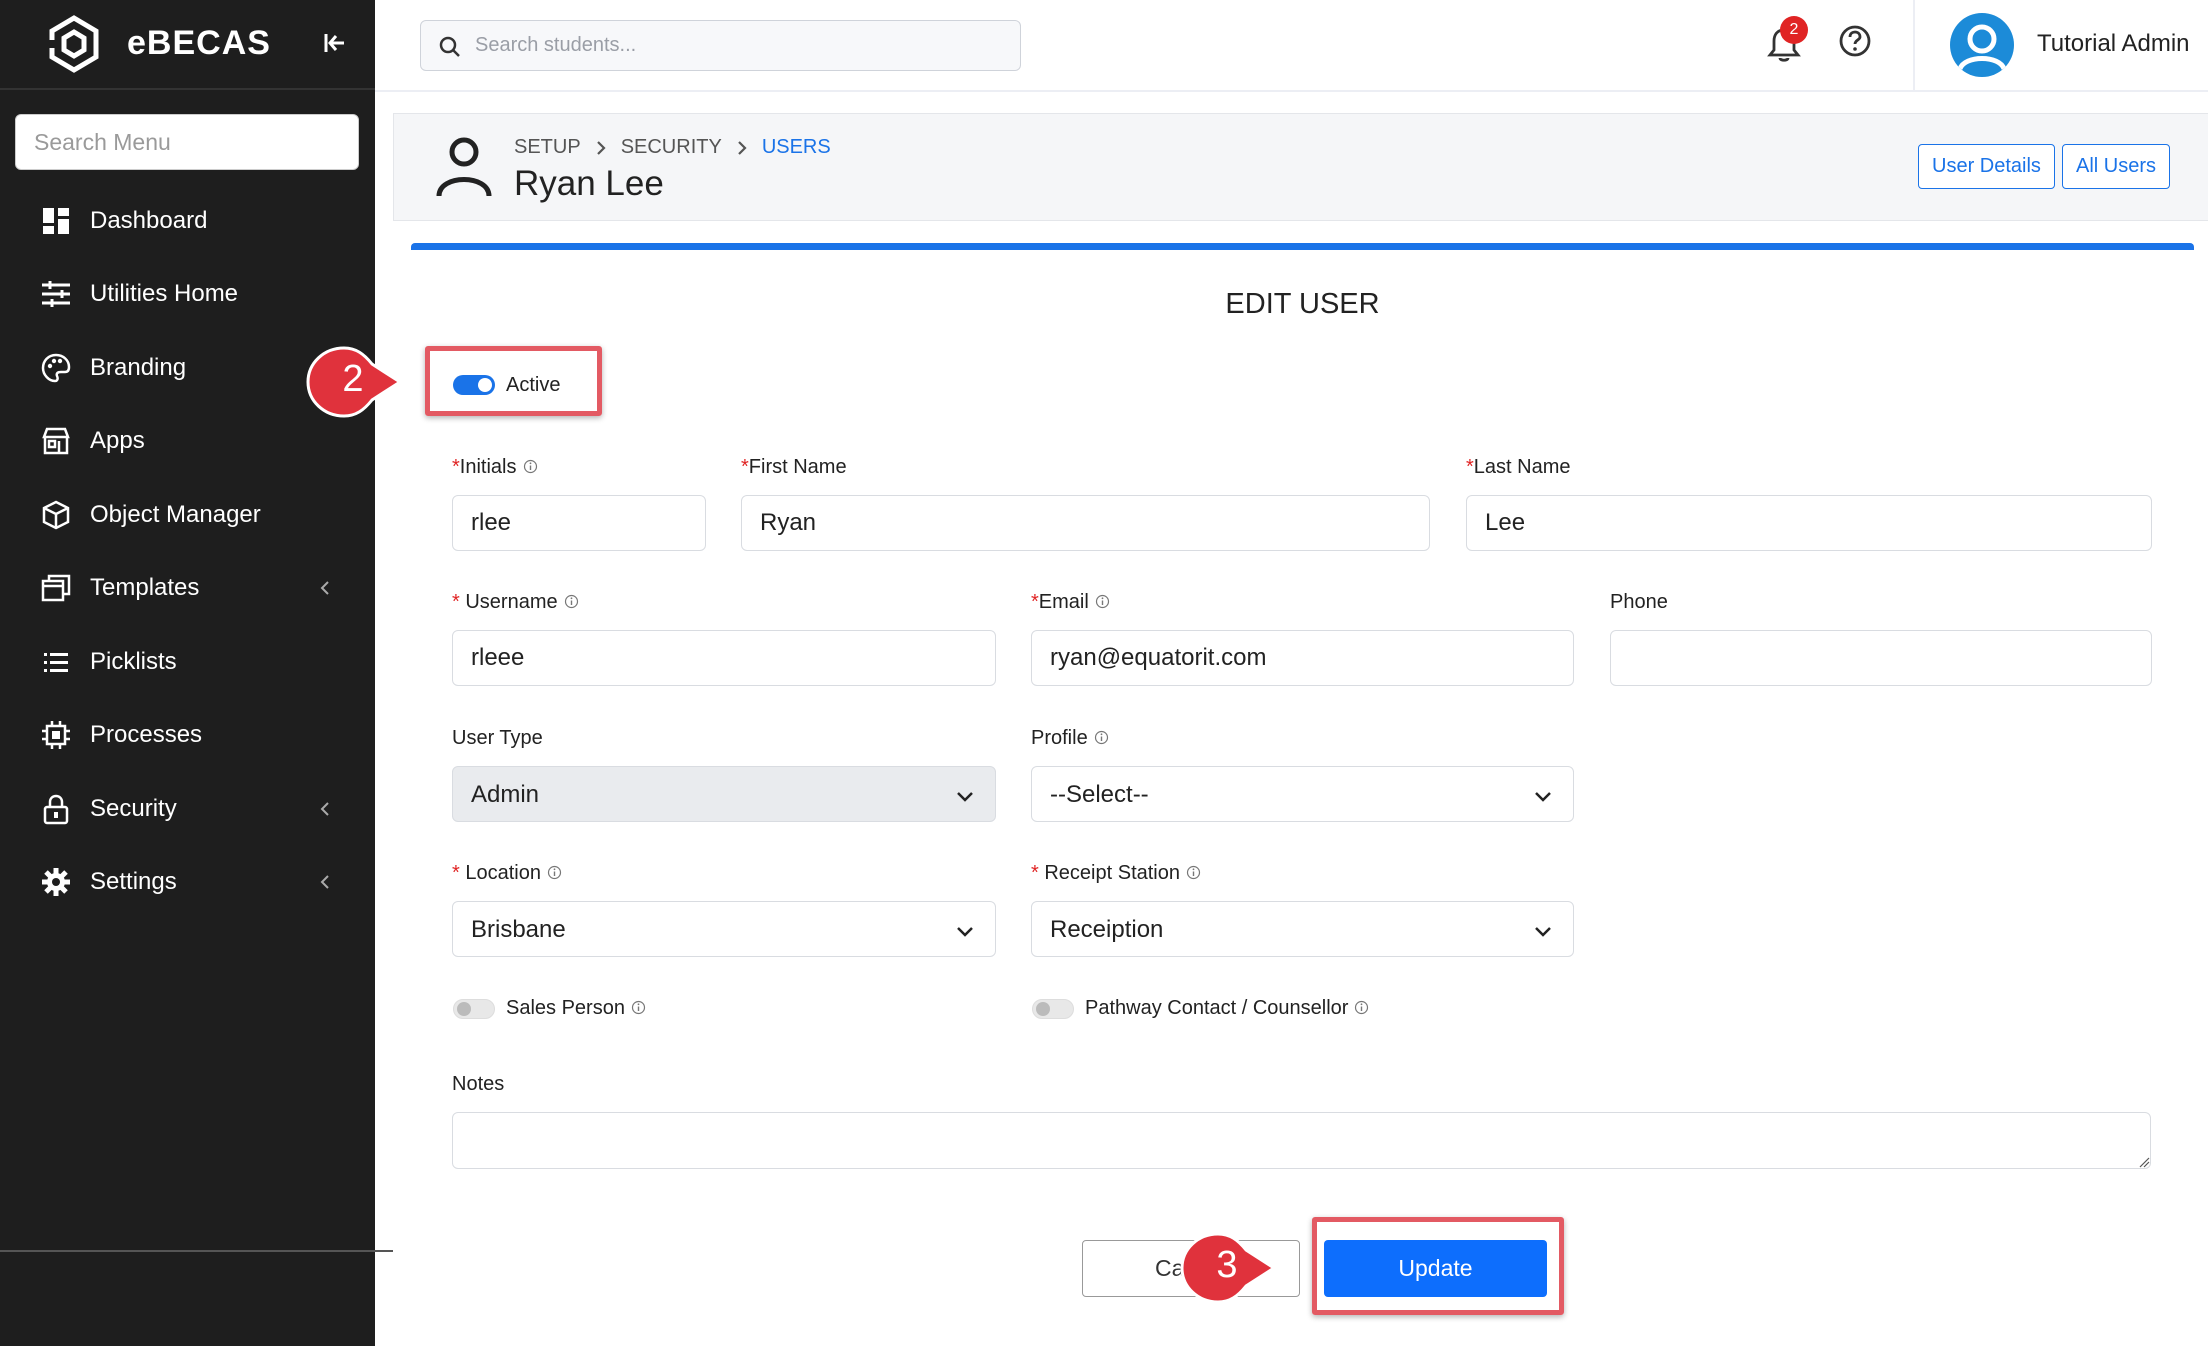 The image size is (2208, 1346). I want to click on ebecas-logo-icon, so click(73, 44).